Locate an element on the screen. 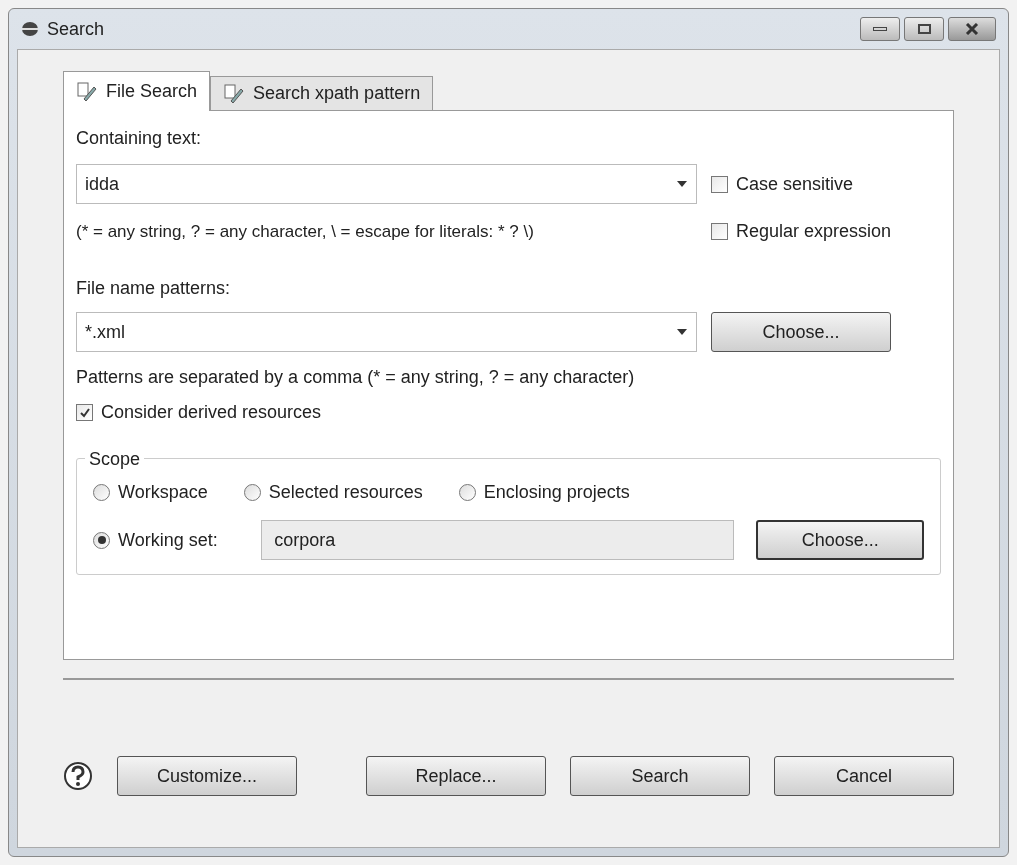  containing-text-combo: idda is located at coordinates (386, 184).